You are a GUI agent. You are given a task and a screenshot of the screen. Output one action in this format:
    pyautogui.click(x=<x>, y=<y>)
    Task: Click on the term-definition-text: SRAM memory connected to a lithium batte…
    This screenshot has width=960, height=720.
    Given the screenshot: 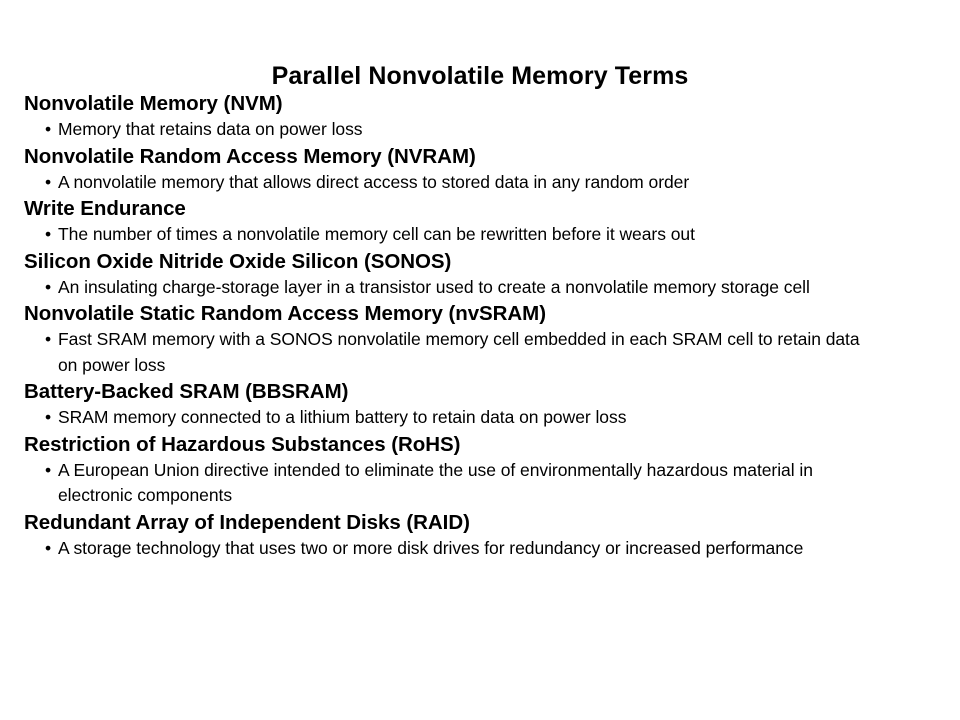 What is the action you would take?
    pyautogui.click(x=342, y=417)
    